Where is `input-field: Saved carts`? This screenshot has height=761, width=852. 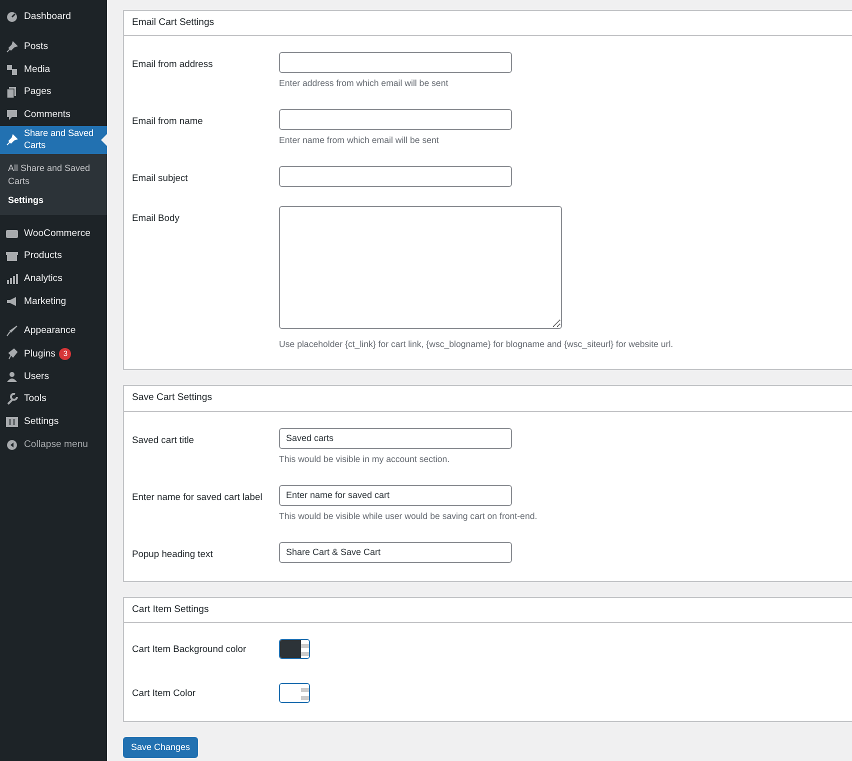 input-field: Saved carts is located at coordinates (395, 438).